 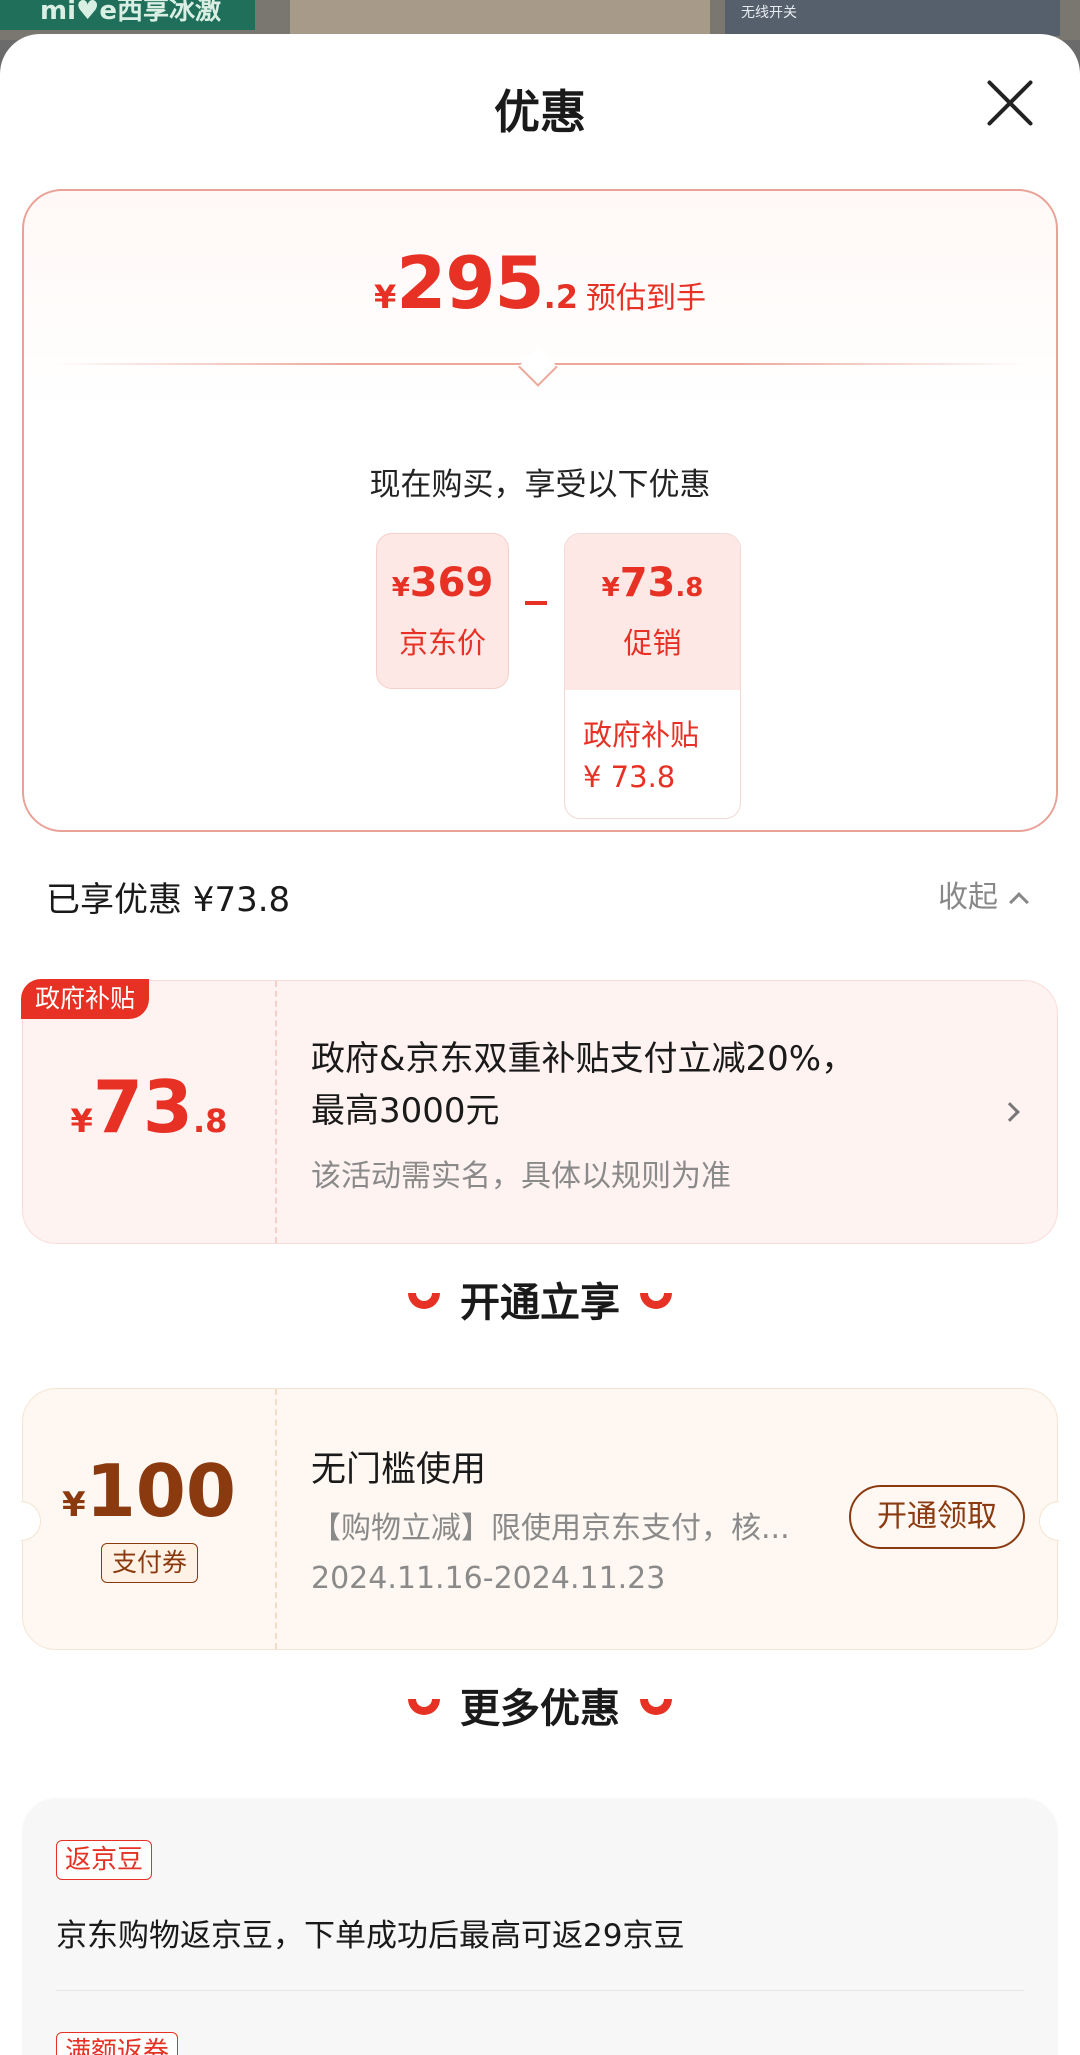 What do you see at coordinates (645, 298) in the screenshot?
I see `estimated-price-label: 预估到手` at bounding box center [645, 298].